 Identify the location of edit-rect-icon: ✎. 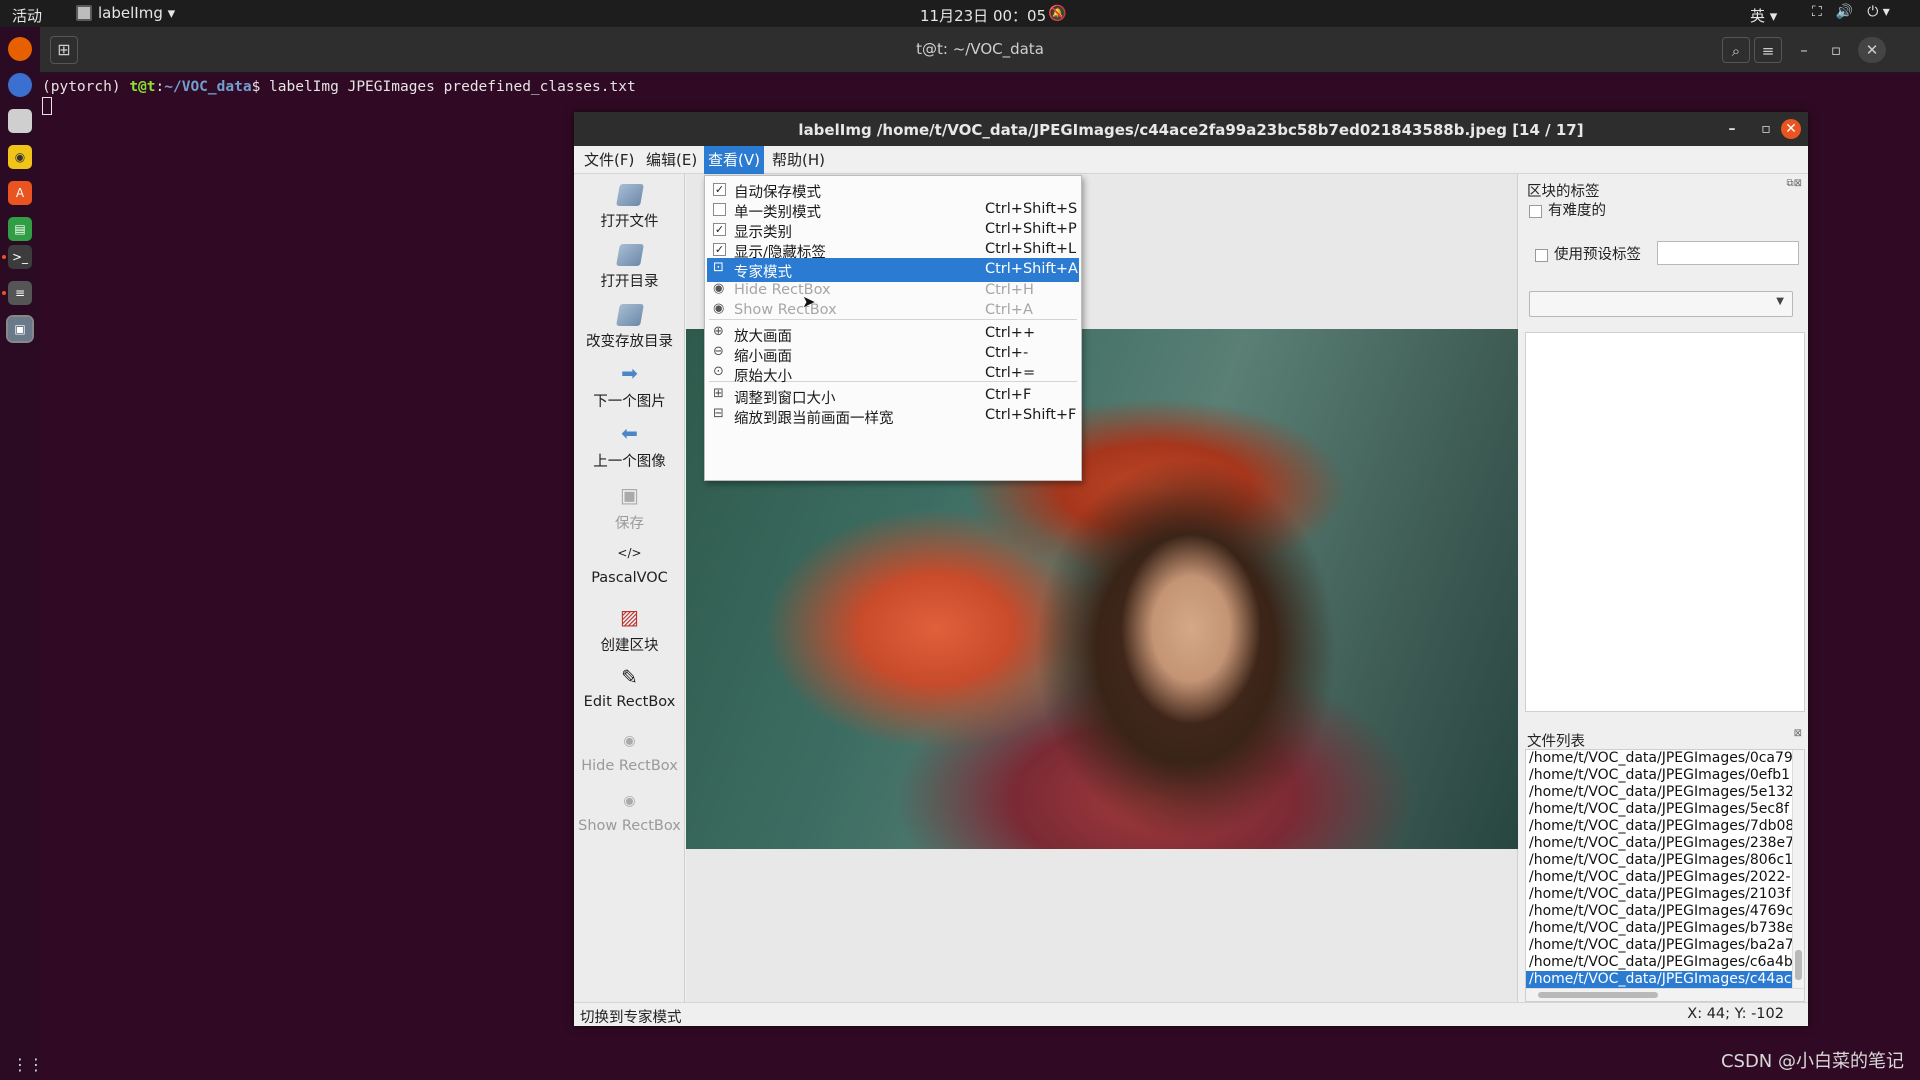
(629, 677).